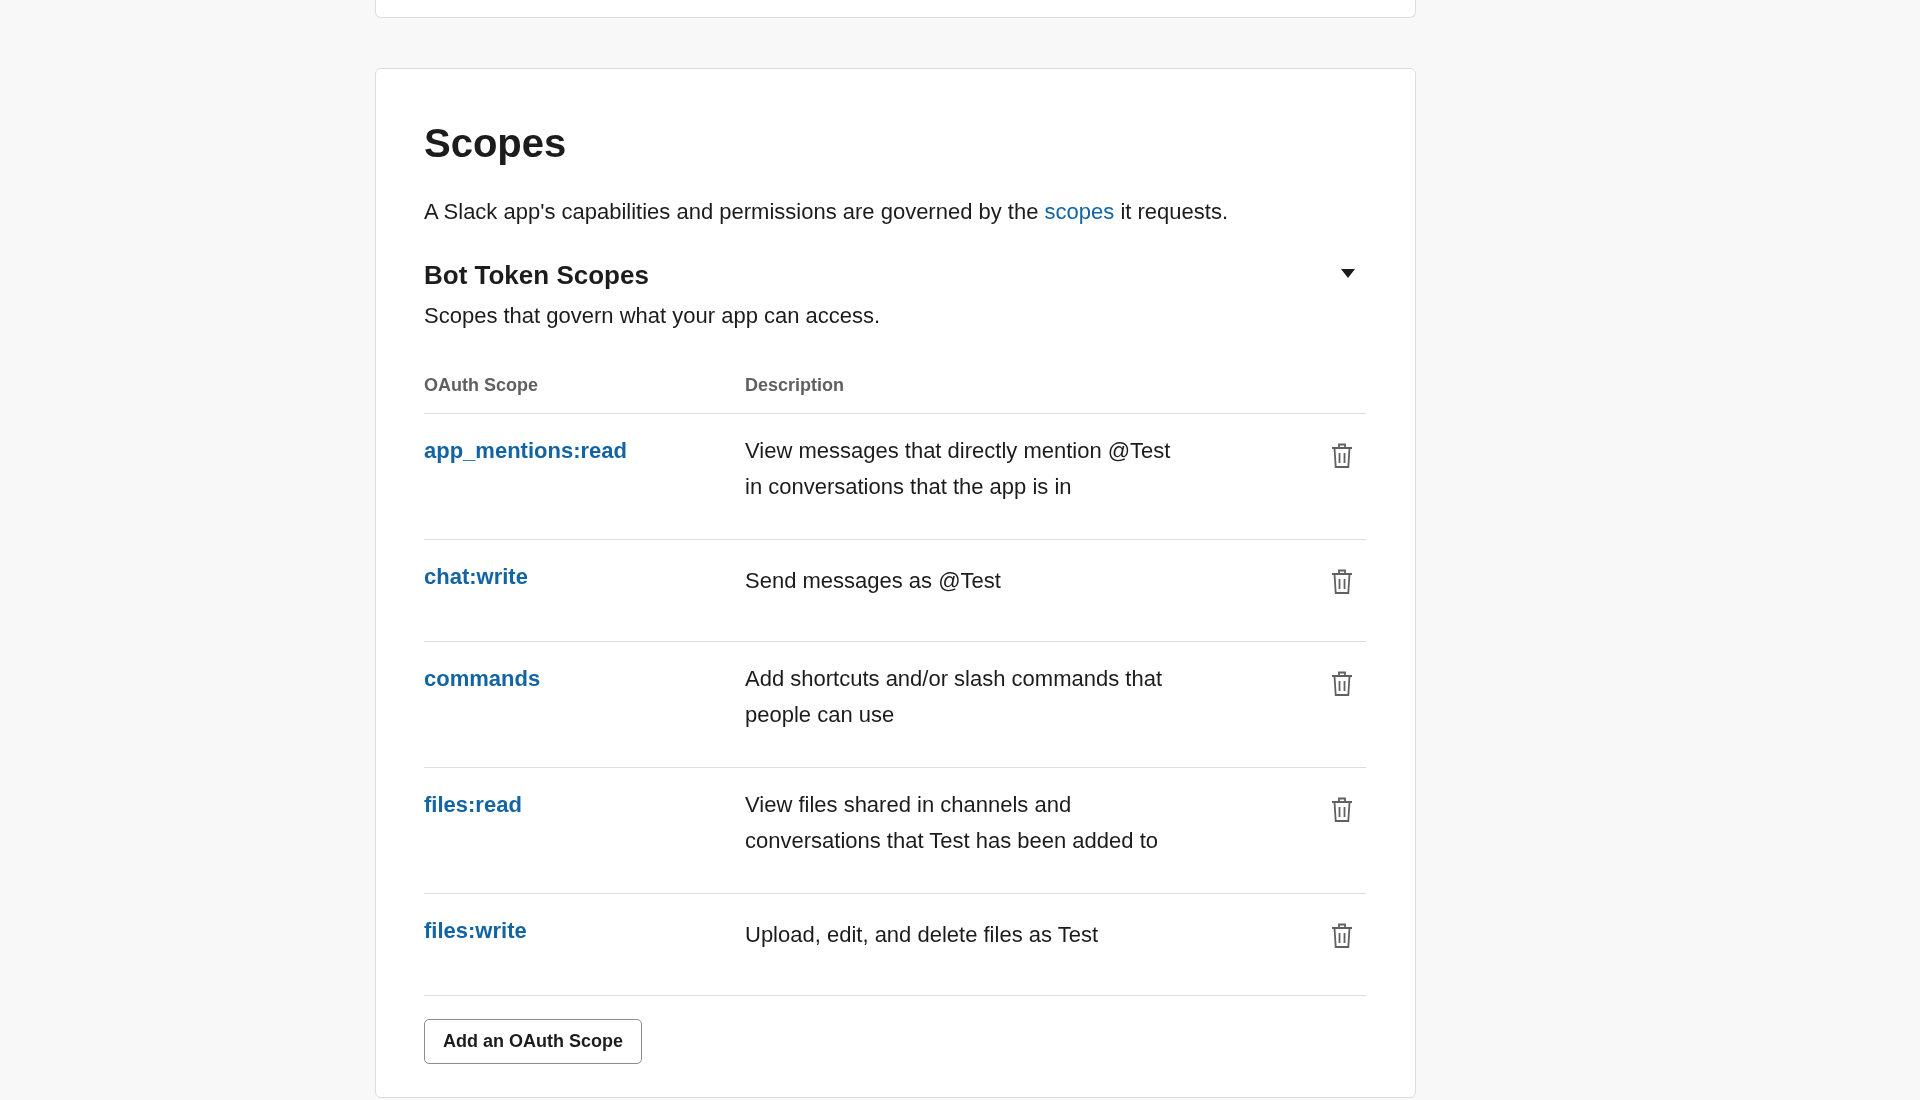 This screenshot has width=1920, height=1100. What do you see at coordinates (481, 386) in the screenshot?
I see `column-header: OAuth Scope` at bounding box center [481, 386].